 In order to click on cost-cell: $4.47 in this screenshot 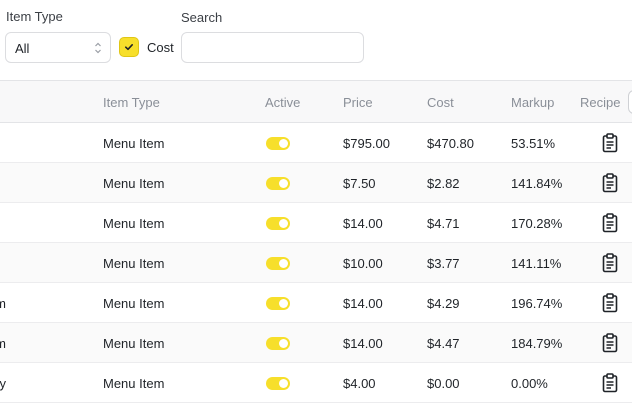, I will do `click(443, 343)`.